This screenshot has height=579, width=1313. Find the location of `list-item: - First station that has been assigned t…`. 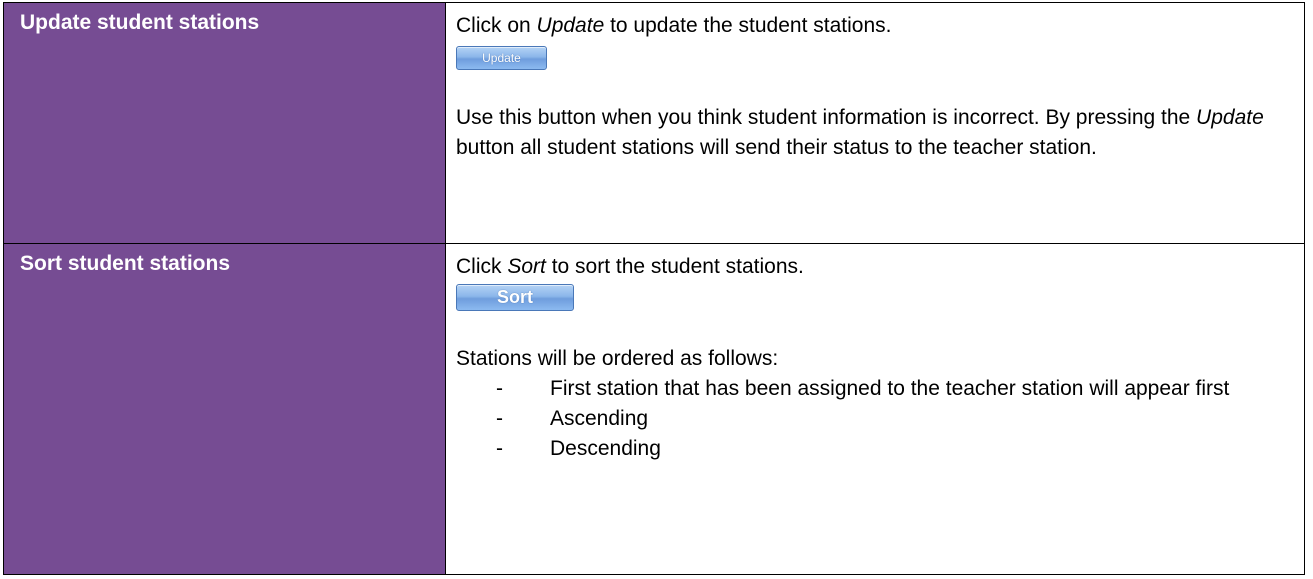

list-item: - First station that has been assigned t… is located at coordinates (875, 389).